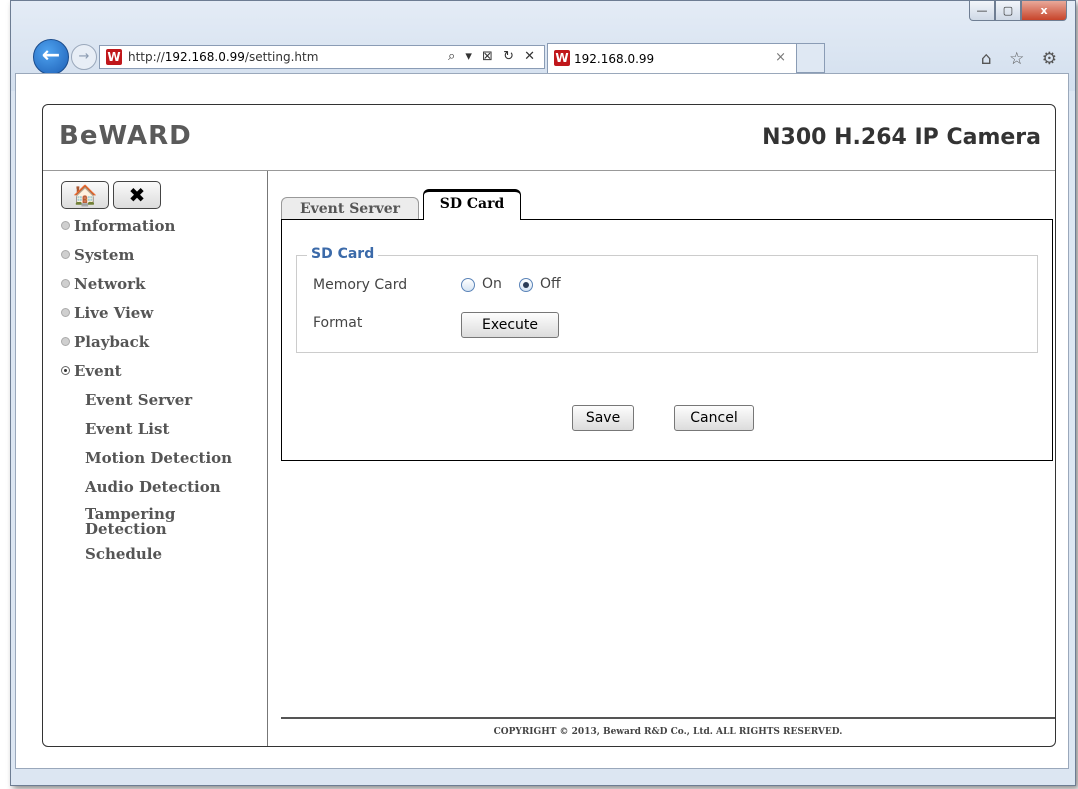 This screenshot has width=1078, height=789. What do you see at coordinates (114, 57) in the screenshot?
I see `site-favicon-icon: W` at bounding box center [114, 57].